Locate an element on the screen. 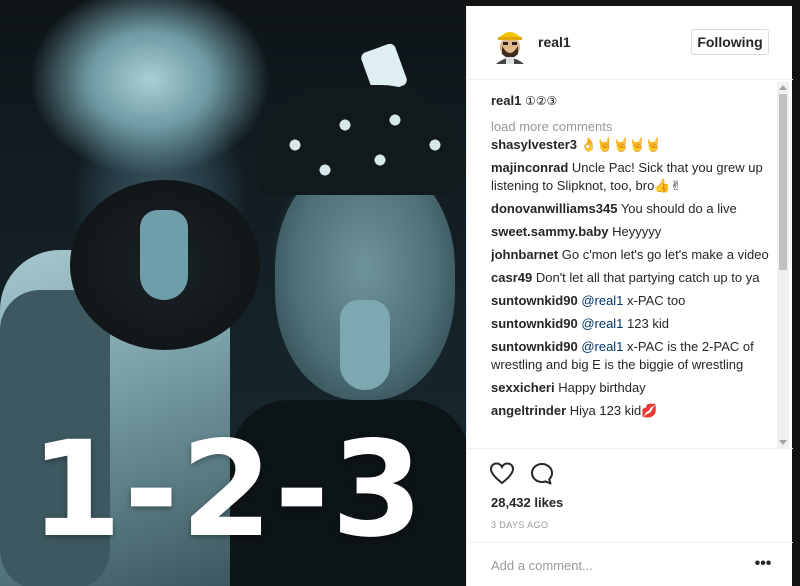 Image resolution: width=800 pixels, height=586 pixels. add-comment-bar: ••• is located at coordinates (630, 564).